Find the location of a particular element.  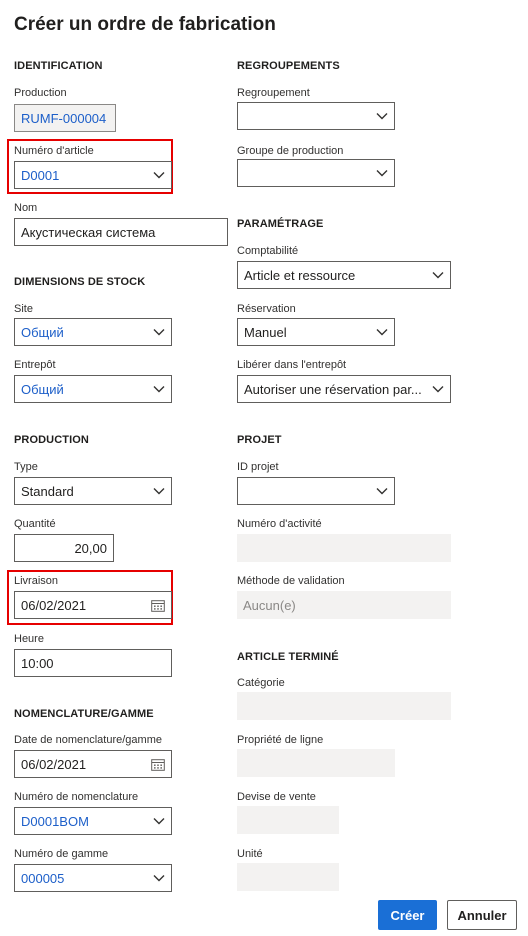

section-groupings-heading: REGROUPEMENTS is located at coordinates (288, 66).